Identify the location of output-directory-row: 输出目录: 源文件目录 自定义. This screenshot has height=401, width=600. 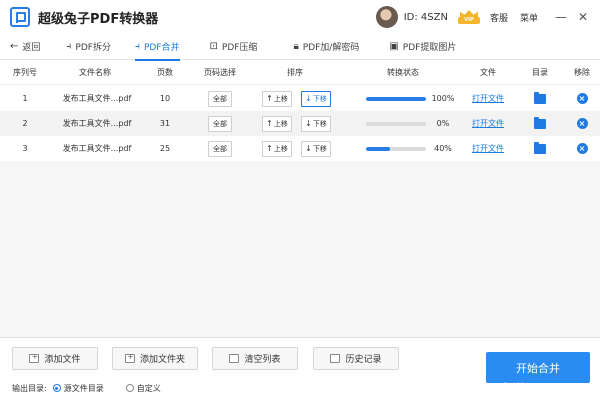
(86, 388).